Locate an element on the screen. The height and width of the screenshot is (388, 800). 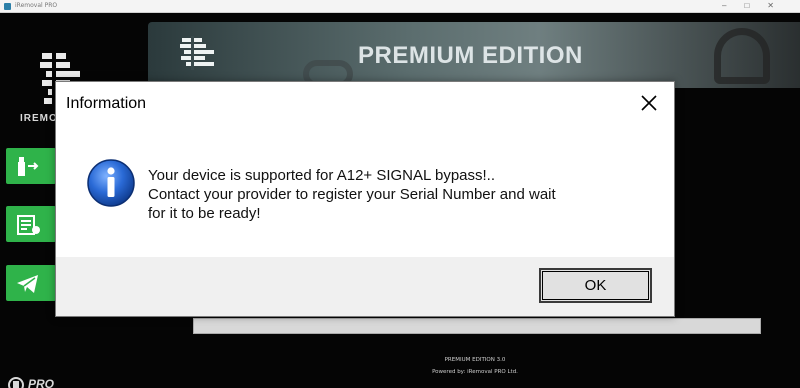
dialog-footer: OK is located at coordinates (365, 286).